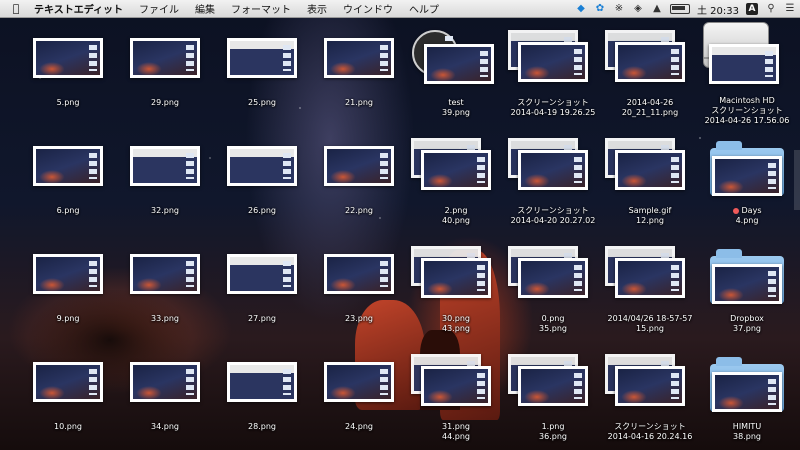 This screenshot has width=800, height=450. I want to click on desktop-file-name: 0.png, so click(553, 318).